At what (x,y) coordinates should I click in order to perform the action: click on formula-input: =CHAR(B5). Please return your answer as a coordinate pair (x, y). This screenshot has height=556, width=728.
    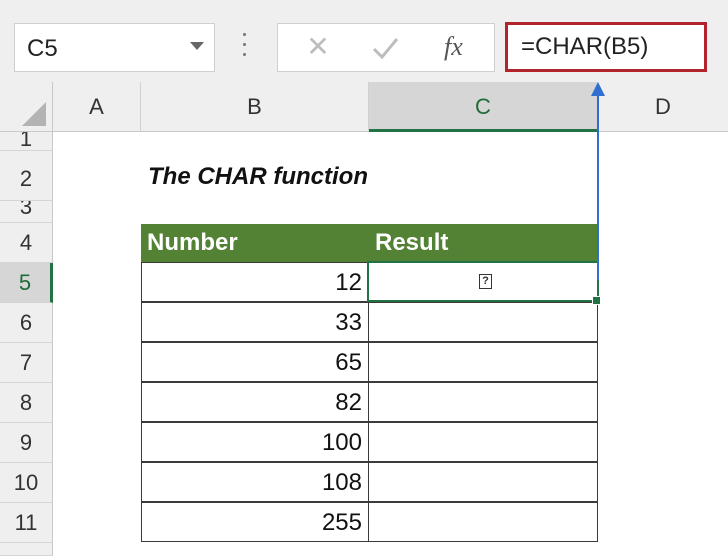
    Looking at the image, I should click on (606, 47).